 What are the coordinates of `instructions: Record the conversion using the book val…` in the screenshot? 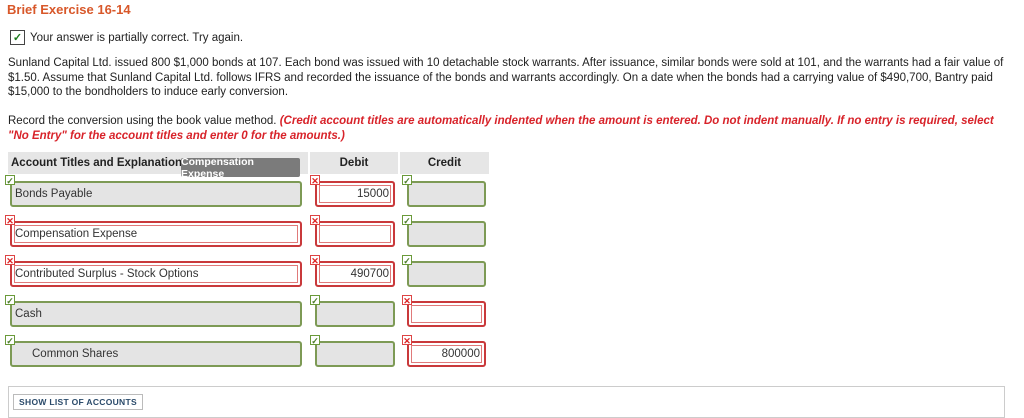 It's located at (508, 128).